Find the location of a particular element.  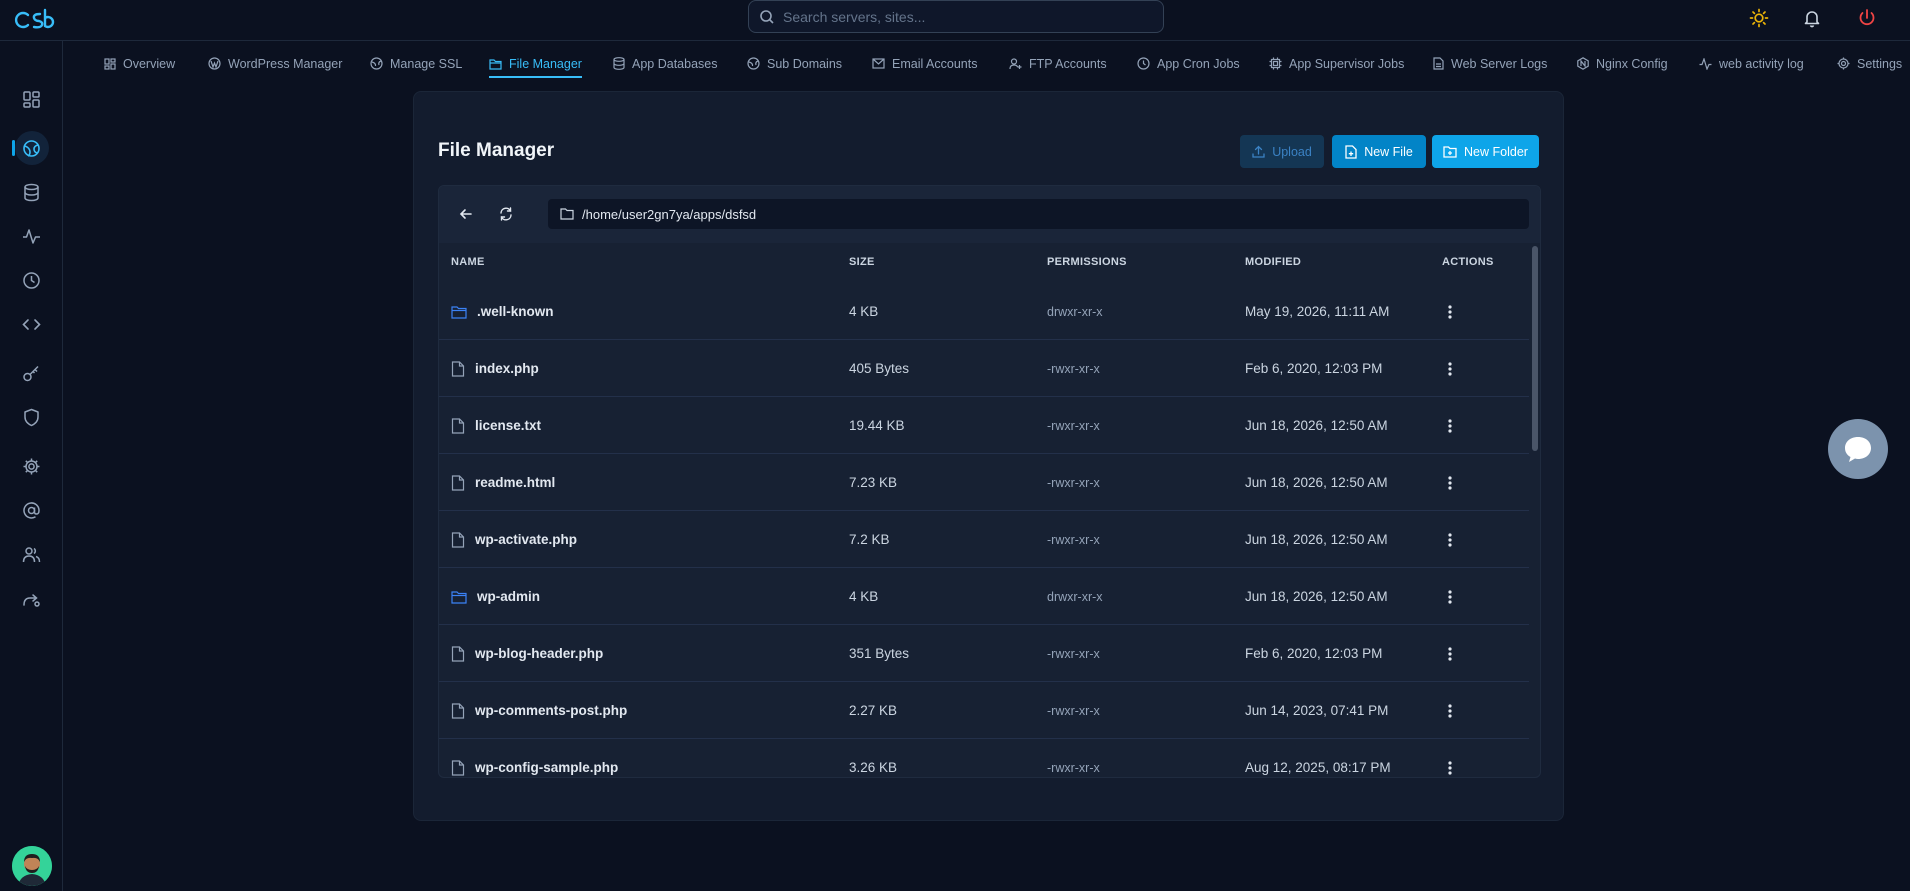

sidebar-item-databases is located at coordinates (31, 192).